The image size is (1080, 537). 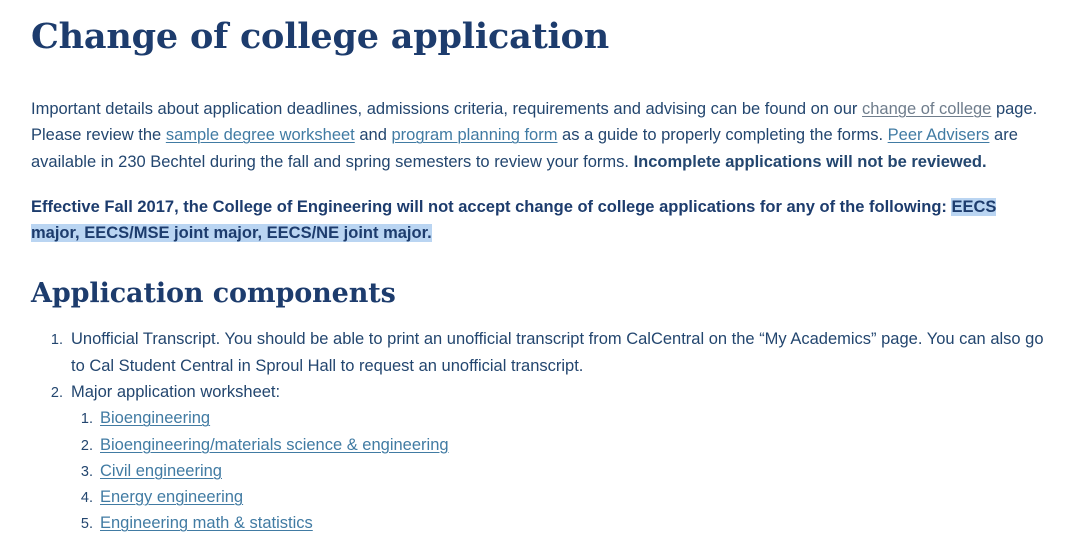 I want to click on intro-text-segment-3: and, so click(x=373, y=135).